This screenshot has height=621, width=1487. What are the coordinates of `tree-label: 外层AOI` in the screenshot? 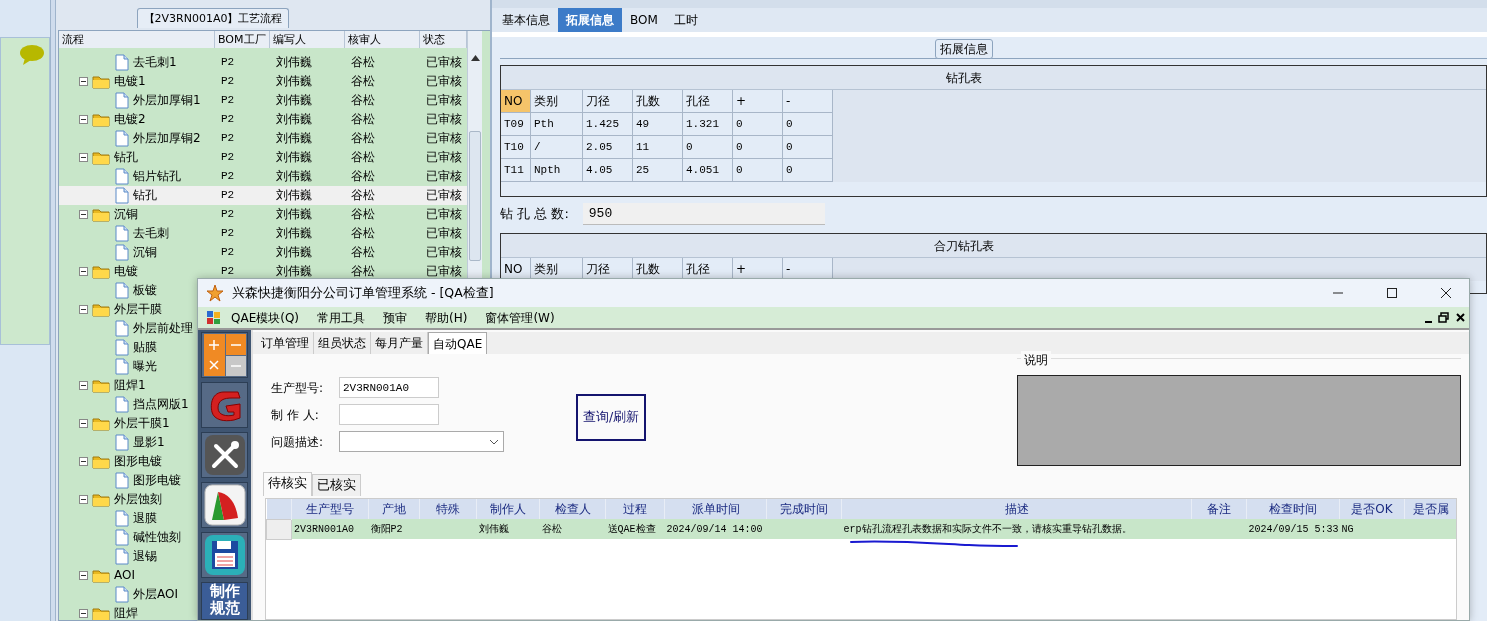 It's located at (155, 594).